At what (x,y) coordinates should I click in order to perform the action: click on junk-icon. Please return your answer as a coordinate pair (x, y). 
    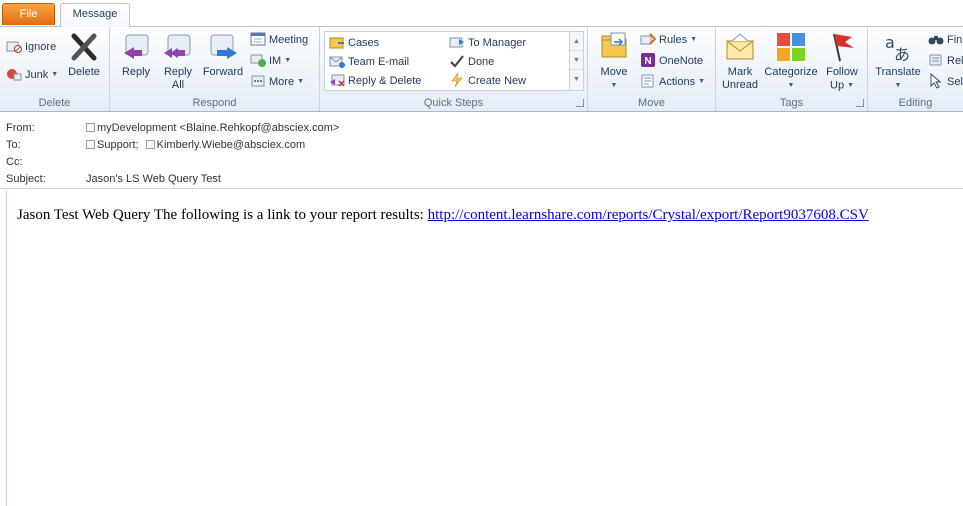
    Looking at the image, I should click on (14, 74).